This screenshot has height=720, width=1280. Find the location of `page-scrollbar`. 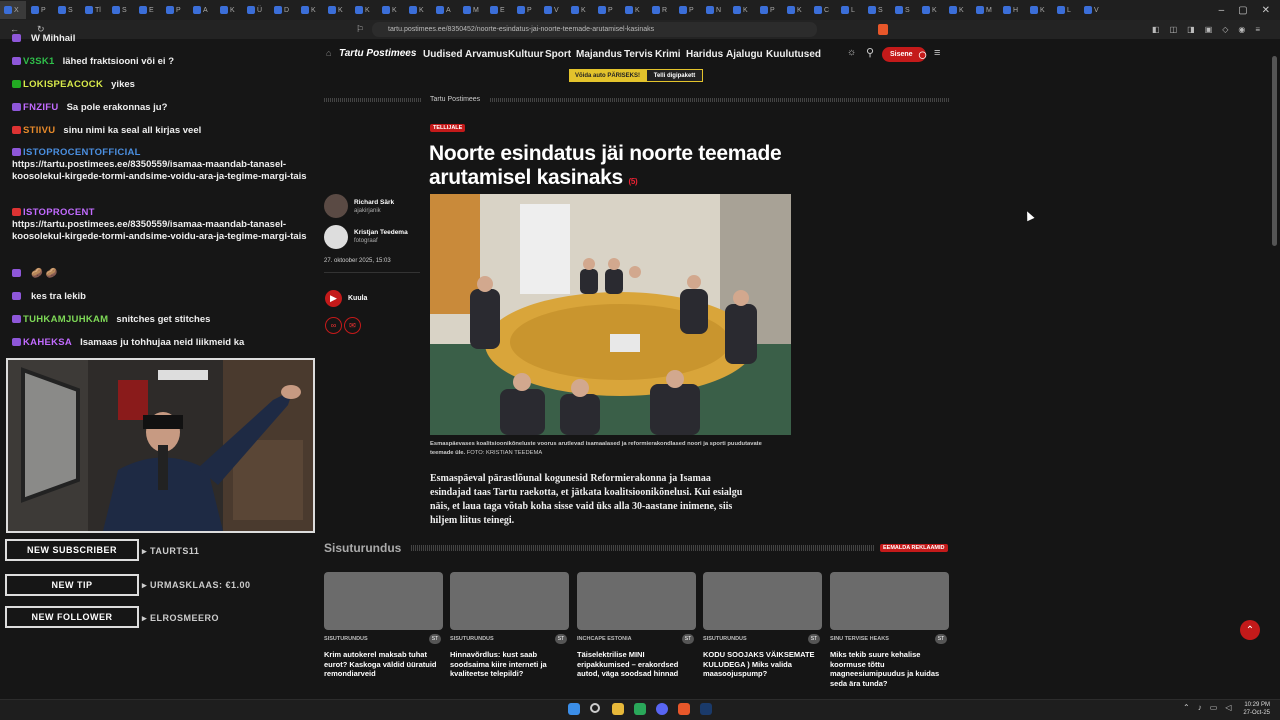

page-scrollbar is located at coordinates (1274, 151).